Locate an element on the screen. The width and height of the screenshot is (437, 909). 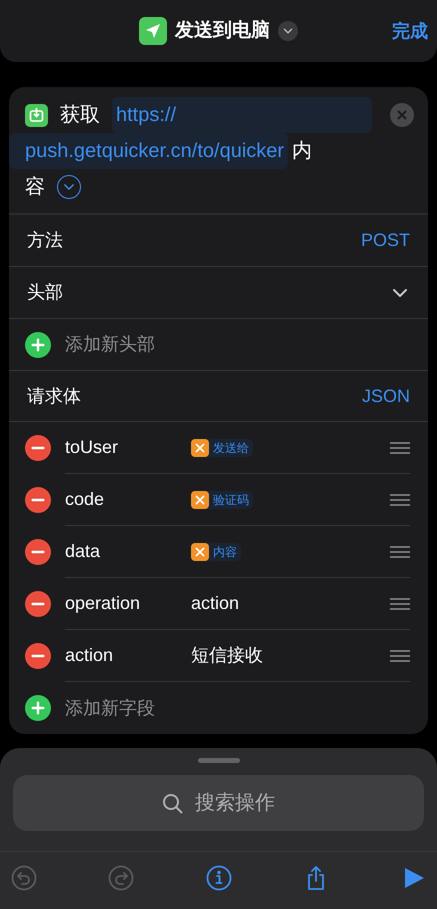
method-value: POST is located at coordinates (385, 240).